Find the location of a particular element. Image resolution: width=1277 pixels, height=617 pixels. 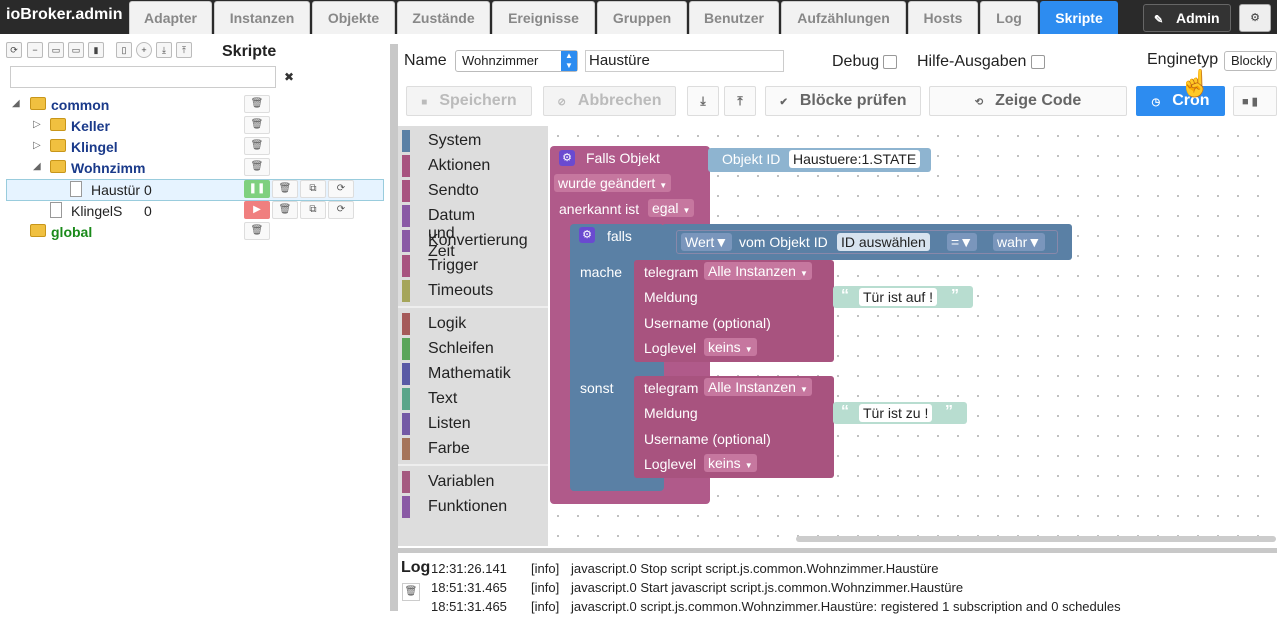

operator-dropdown: =▼ is located at coordinates (962, 242).